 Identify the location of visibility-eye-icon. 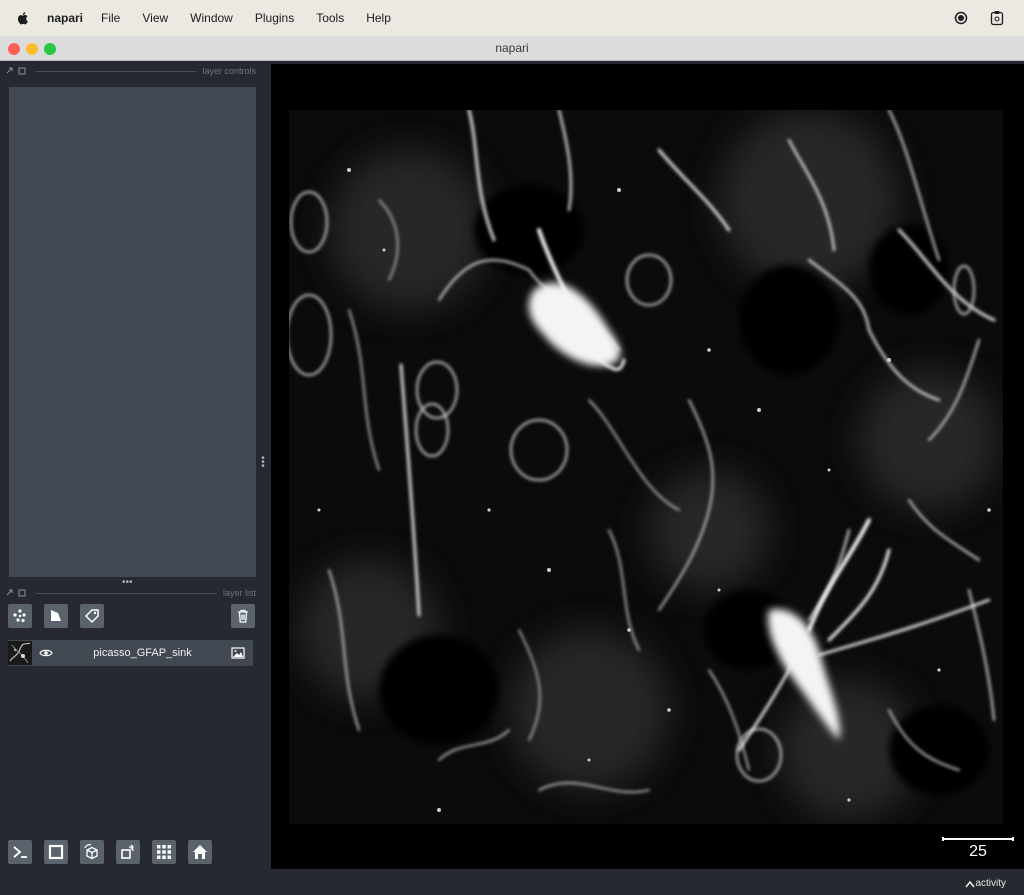
(46, 653).